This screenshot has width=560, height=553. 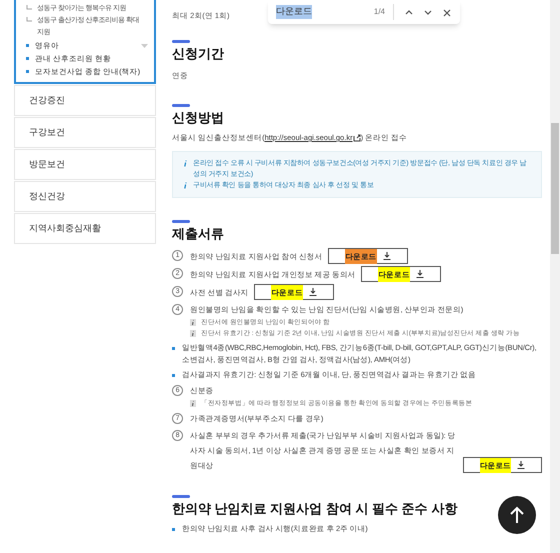 I want to click on scrollbar, so click(x=555, y=276).